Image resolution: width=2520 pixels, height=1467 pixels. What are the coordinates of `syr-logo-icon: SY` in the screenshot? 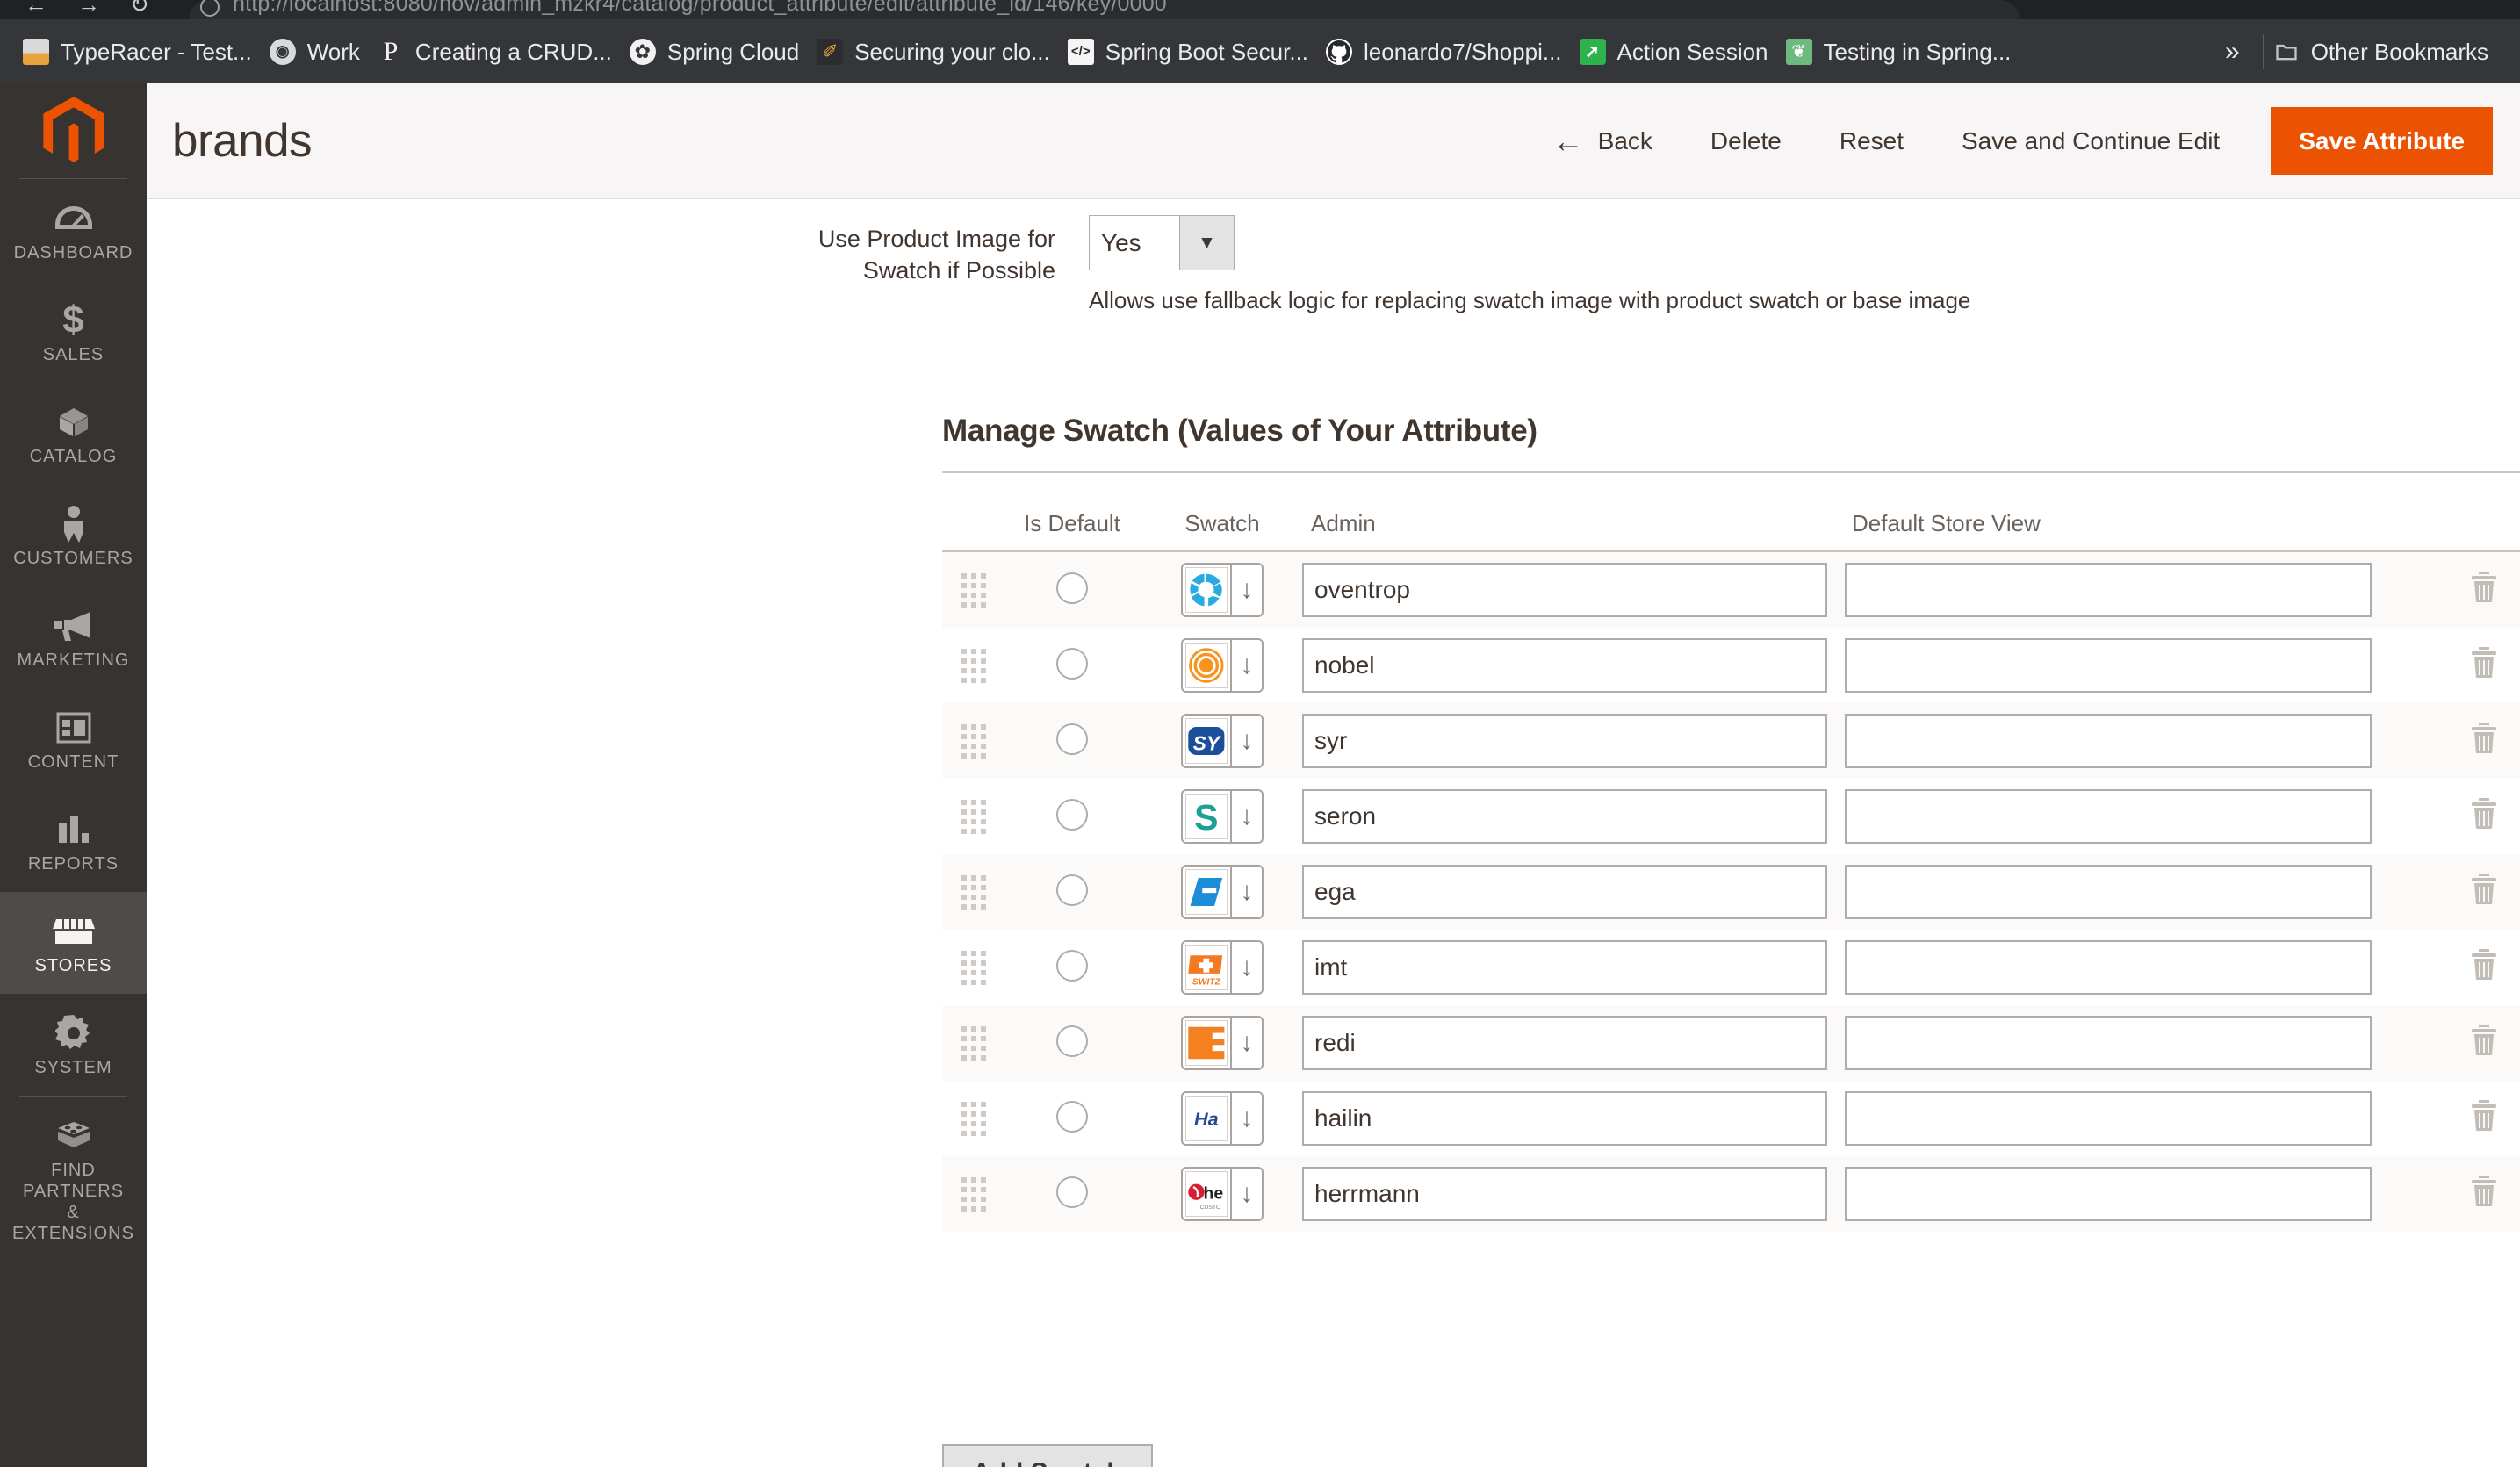 It's located at (1207, 741).